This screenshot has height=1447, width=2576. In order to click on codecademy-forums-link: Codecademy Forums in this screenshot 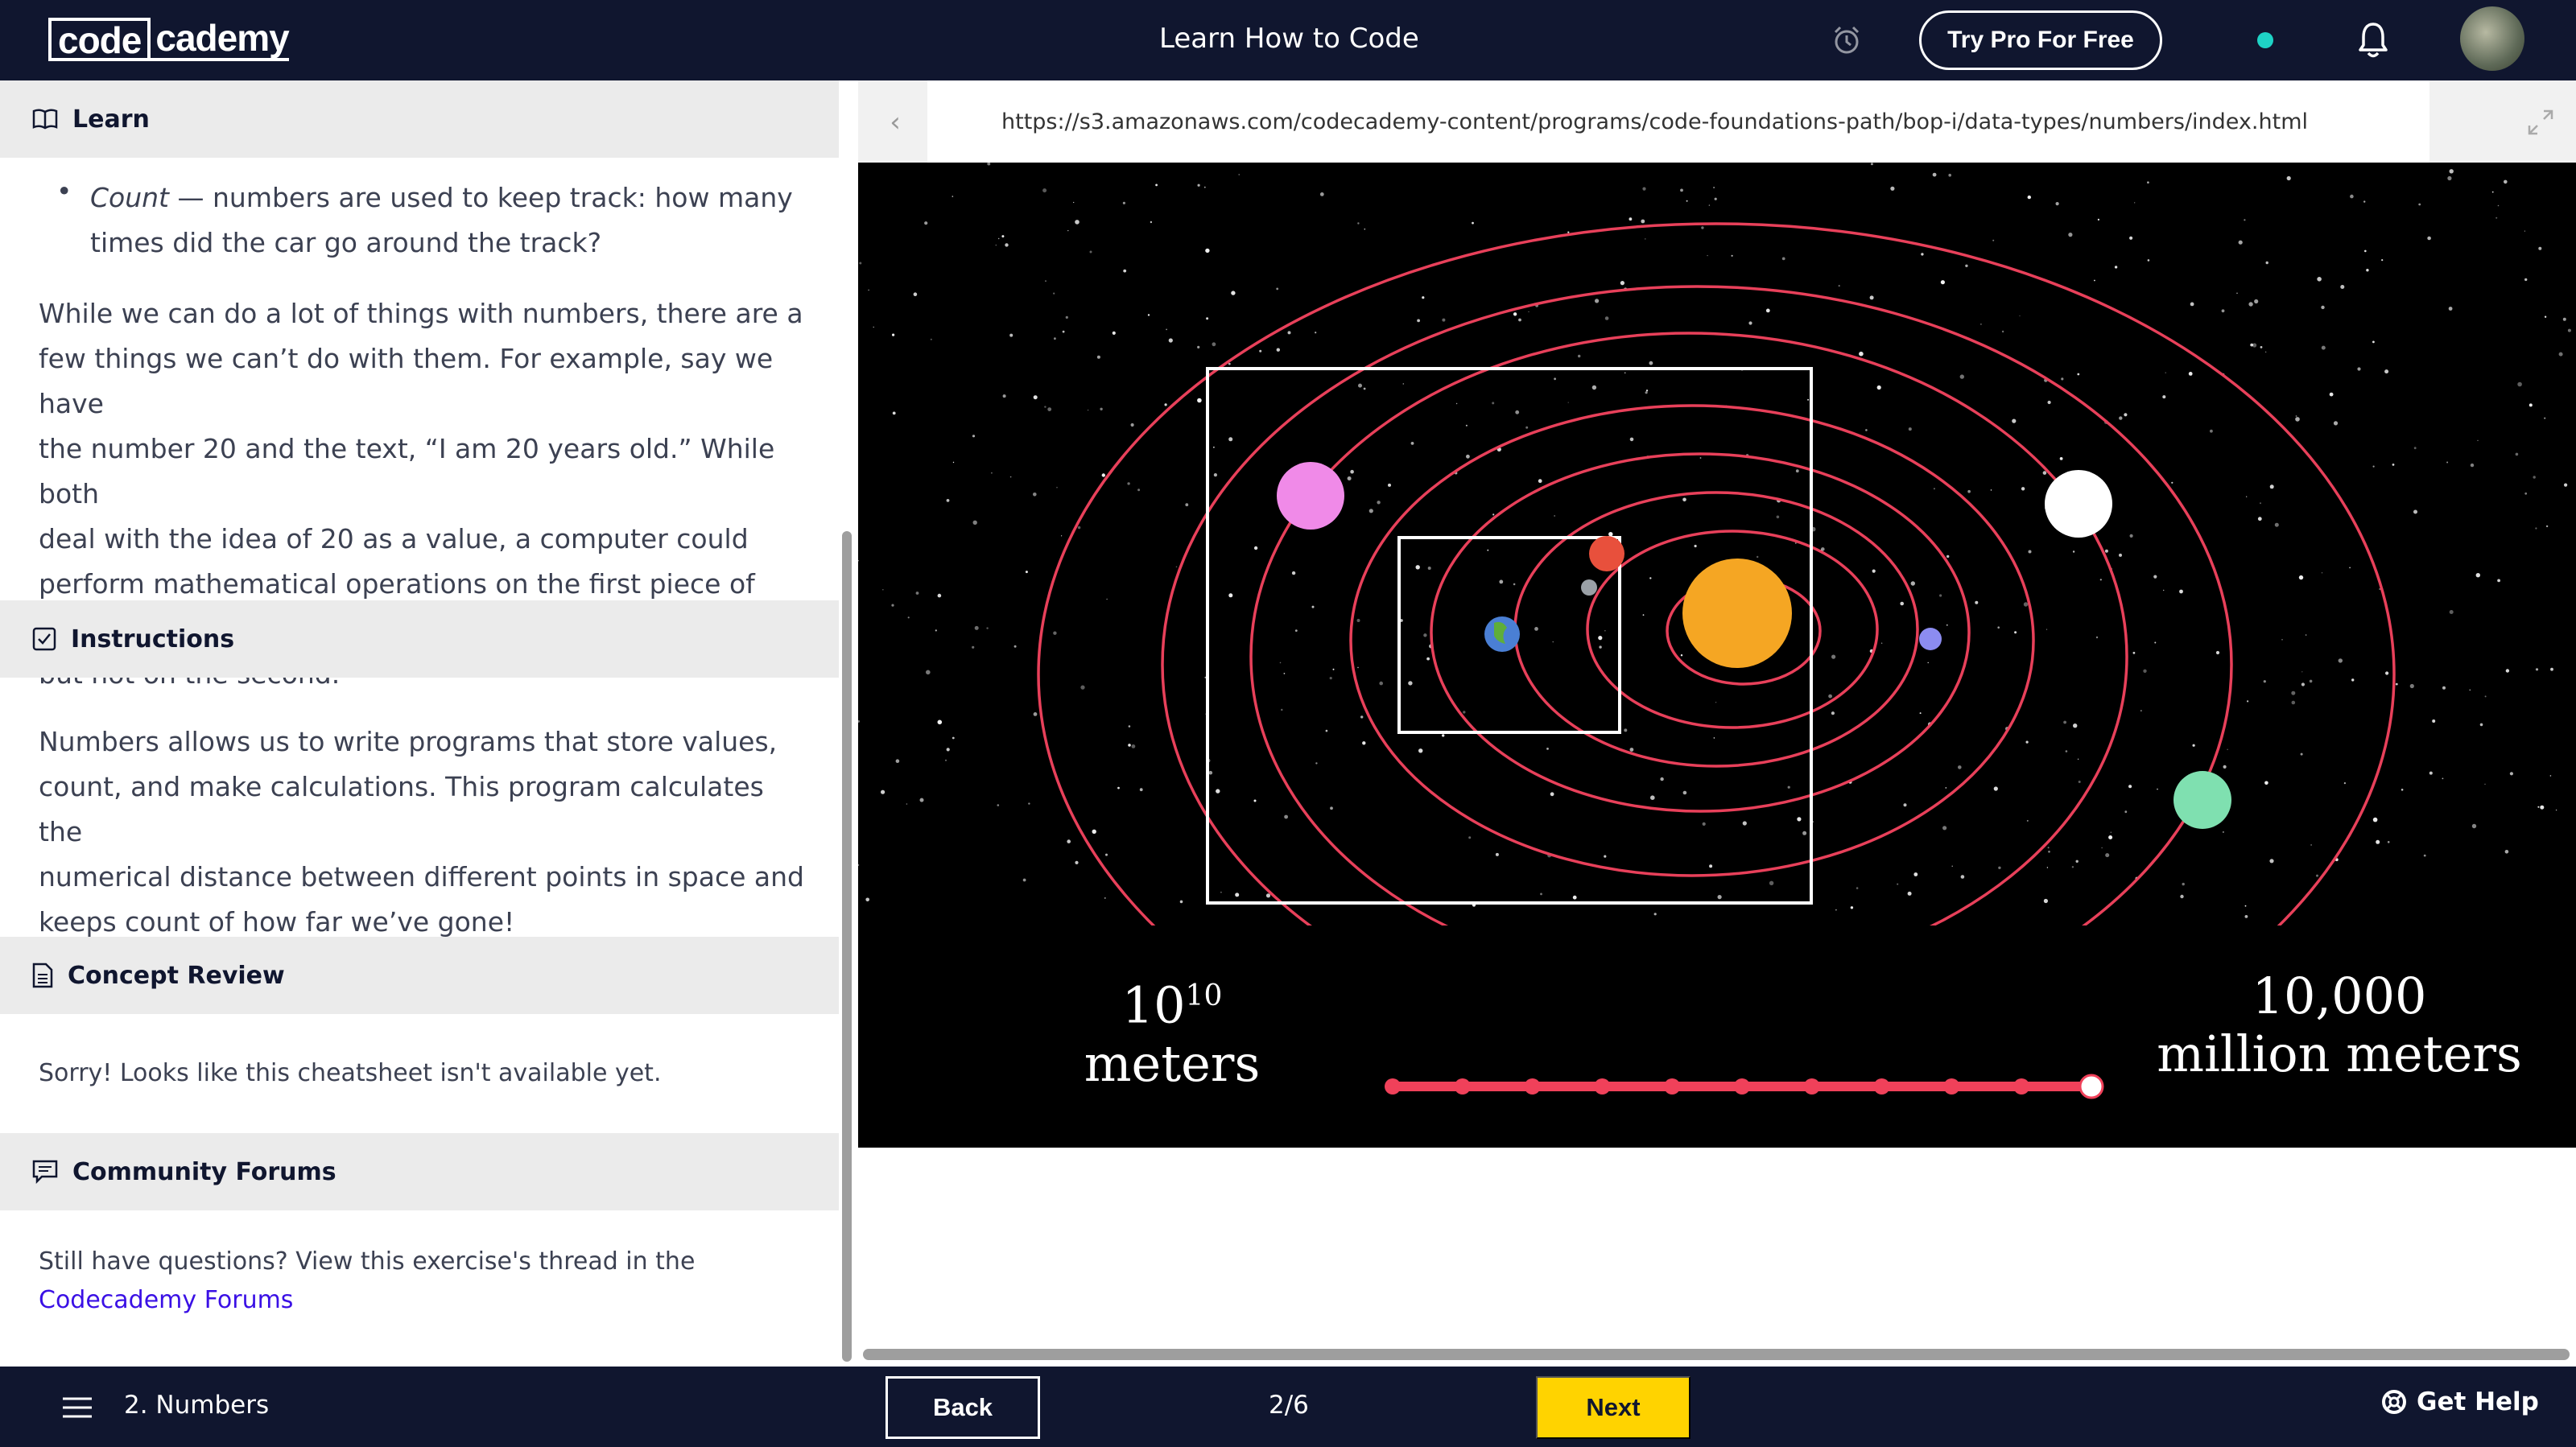, I will do `click(166, 1300)`.